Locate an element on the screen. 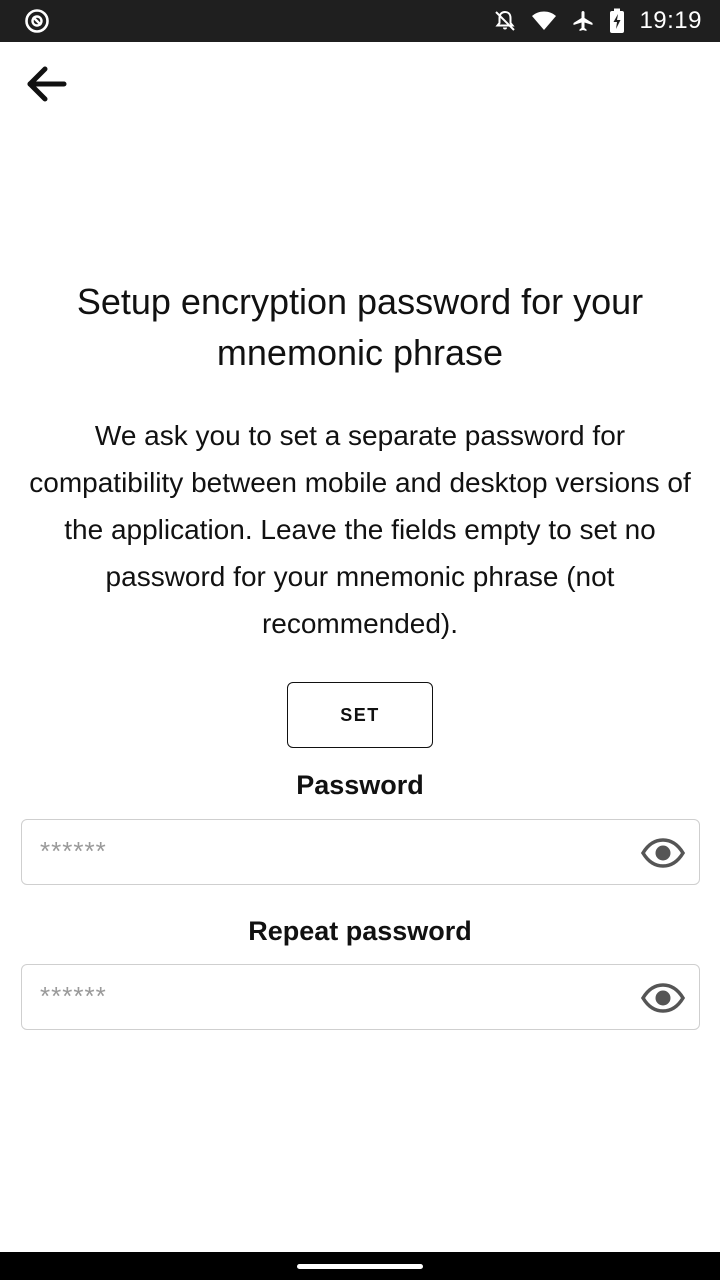 The height and width of the screenshot is (1280, 720). show-password-toggle is located at coordinates (663, 853).